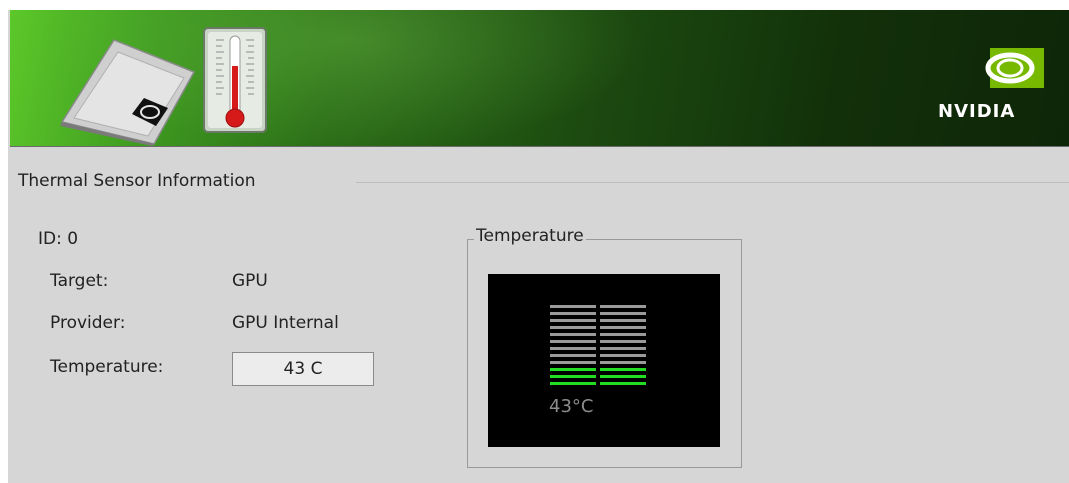 This screenshot has width=1069, height=483. What do you see at coordinates (235, 80) in the screenshot?
I see `thermometer-icon` at bounding box center [235, 80].